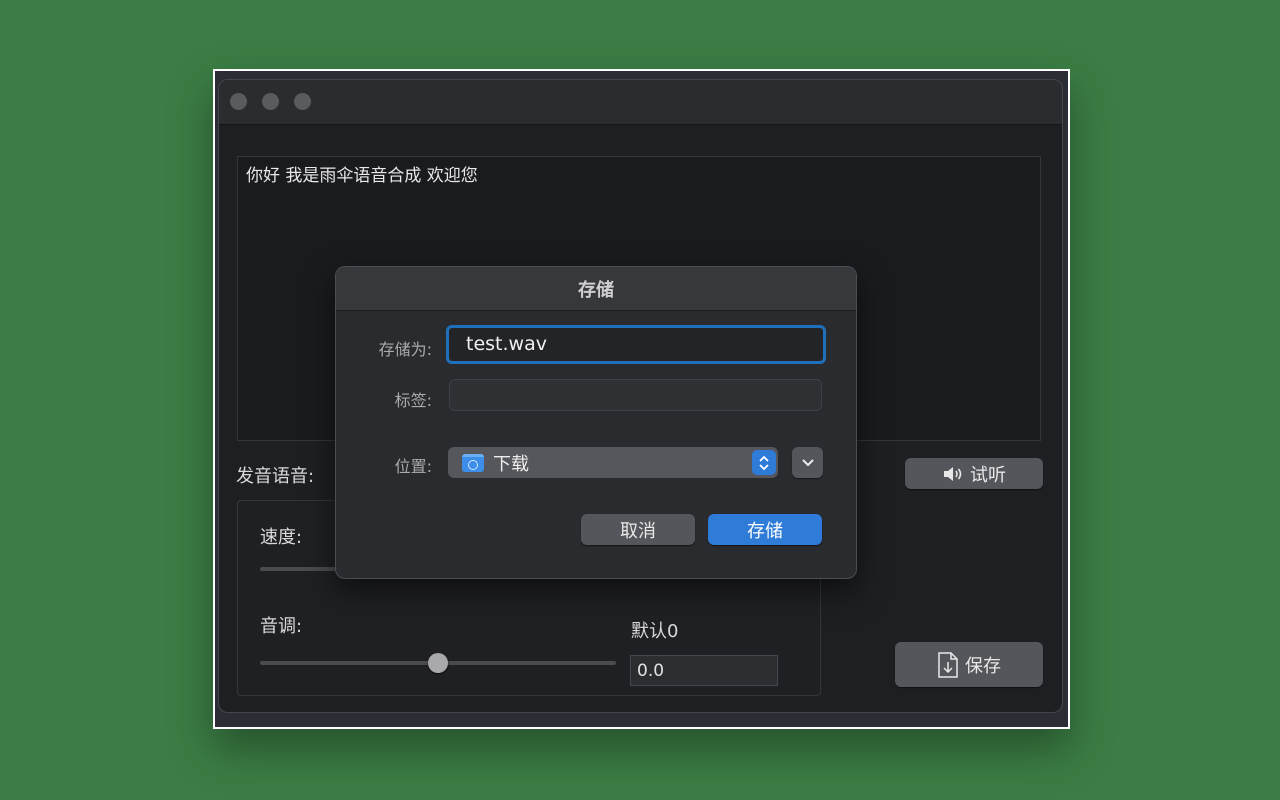 The width and height of the screenshot is (1280, 800). I want to click on speed-label: 速度:, so click(281, 537).